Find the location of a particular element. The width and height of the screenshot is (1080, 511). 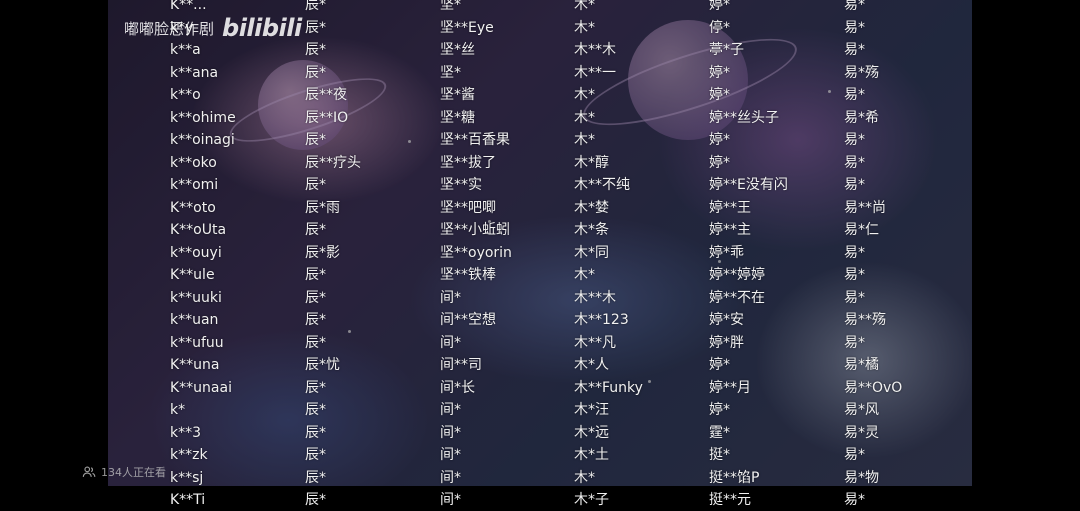

credit-name: 易*橘 is located at coordinates (861, 365).